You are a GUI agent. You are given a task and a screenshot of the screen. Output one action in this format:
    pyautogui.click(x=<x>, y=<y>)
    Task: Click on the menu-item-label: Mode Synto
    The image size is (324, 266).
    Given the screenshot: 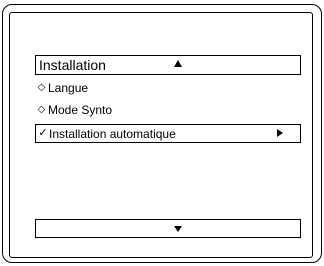 What is the action you would take?
    pyautogui.click(x=80, y=110)
    